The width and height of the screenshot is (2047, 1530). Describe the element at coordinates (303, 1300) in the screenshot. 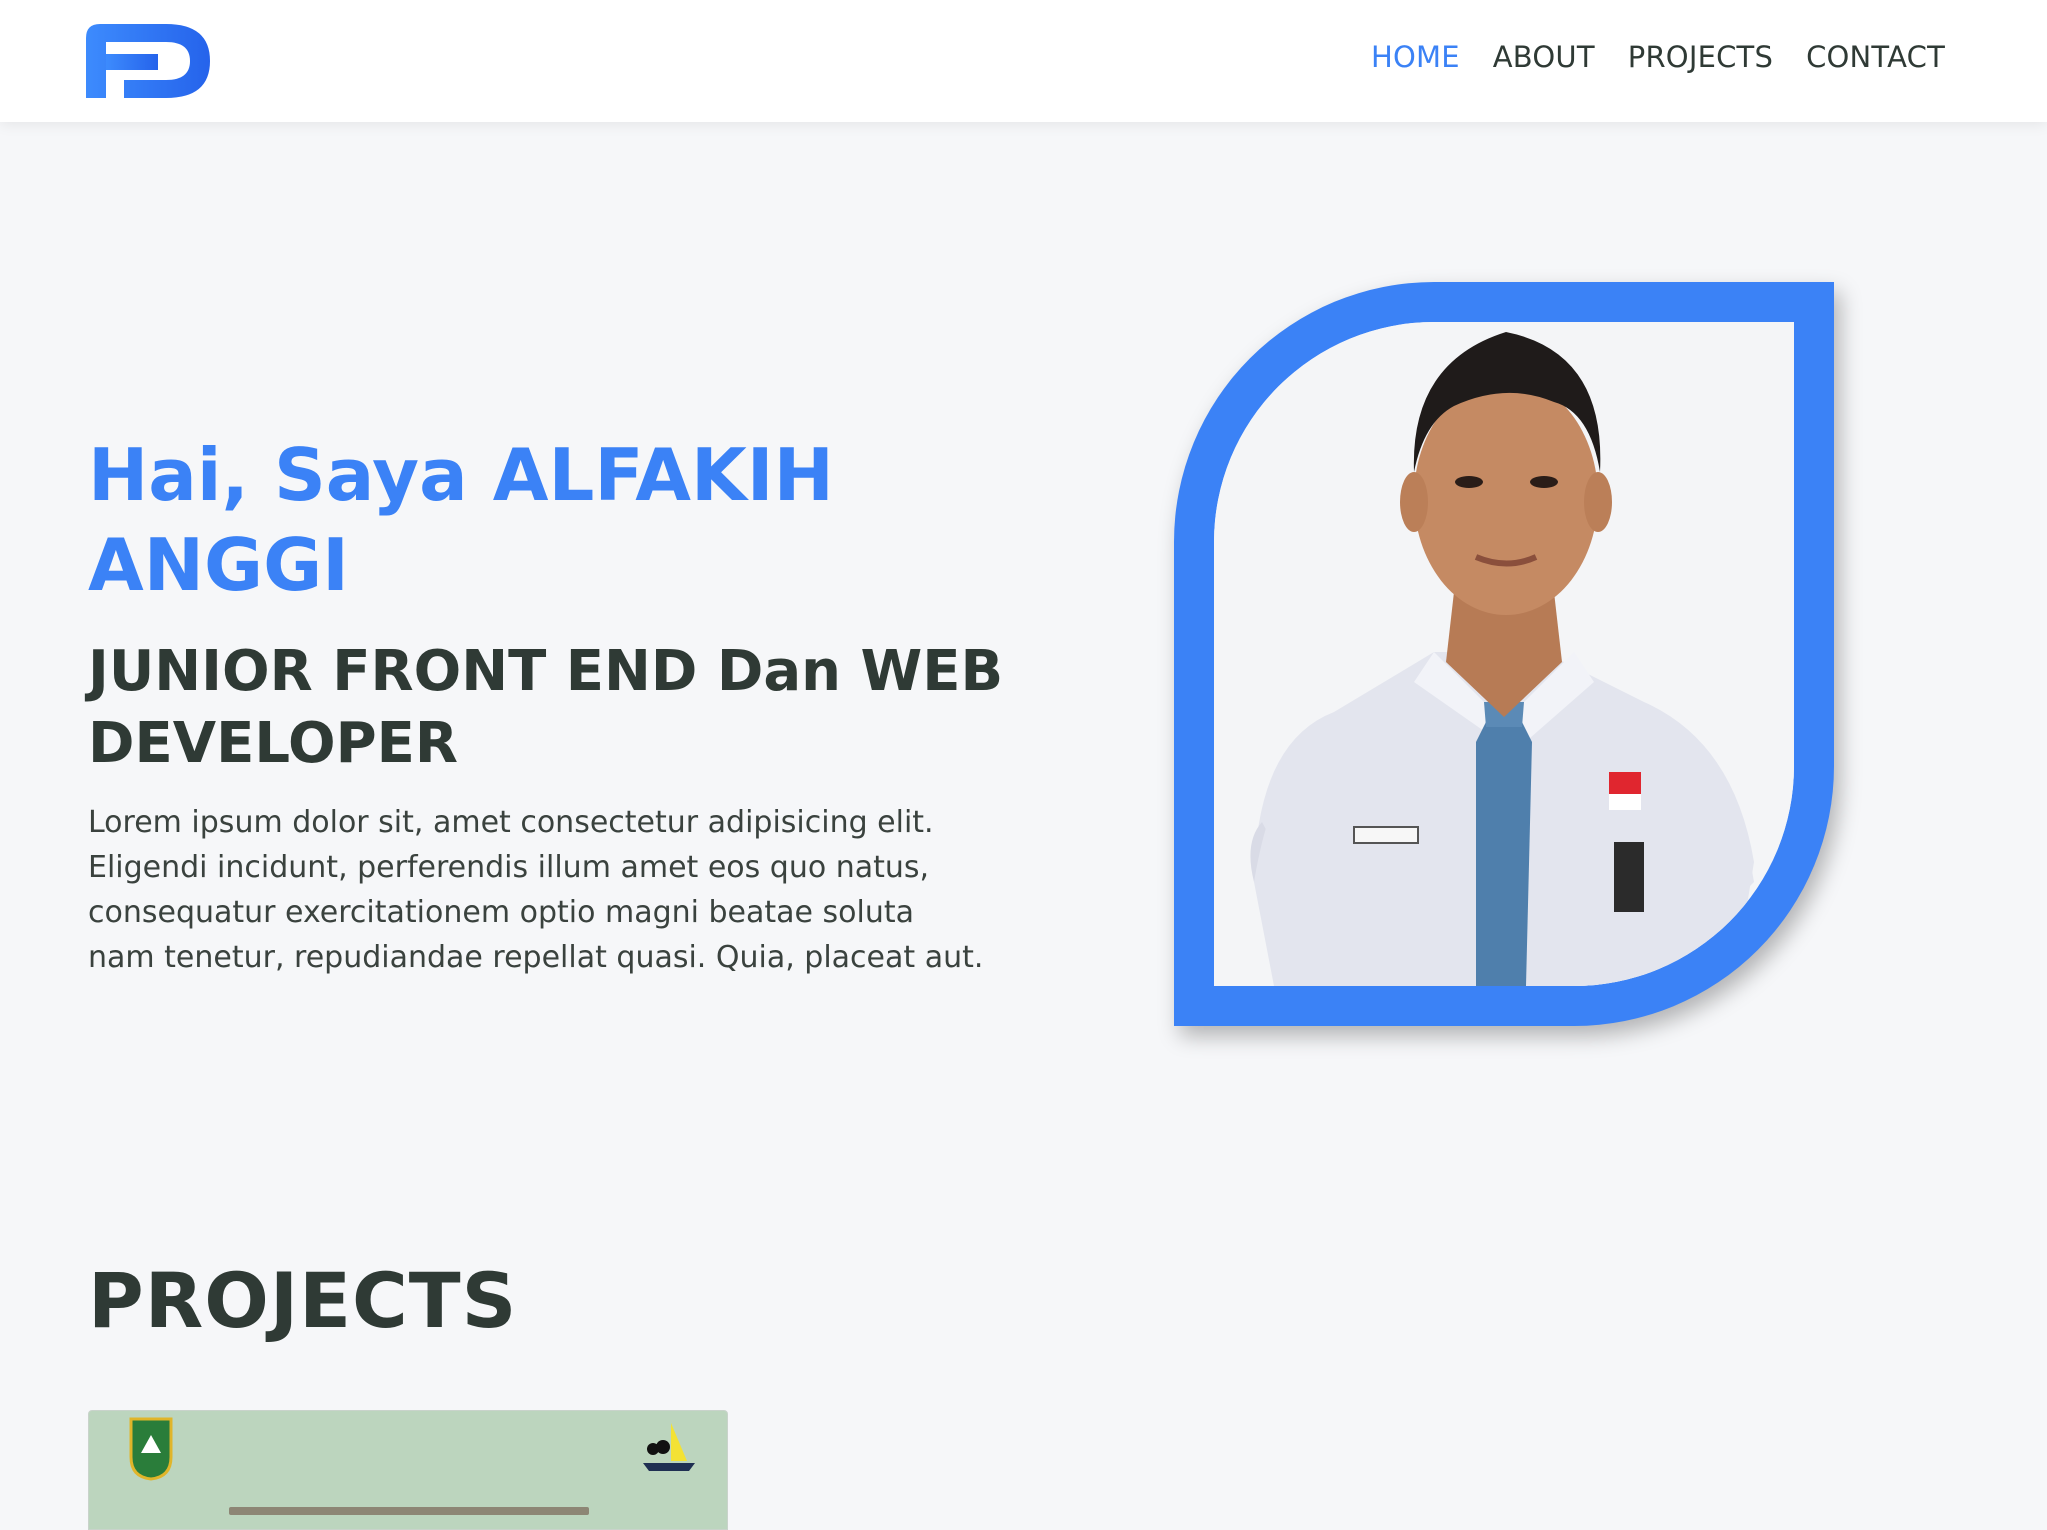

I see `projects-title: PROJECTS` at that location.